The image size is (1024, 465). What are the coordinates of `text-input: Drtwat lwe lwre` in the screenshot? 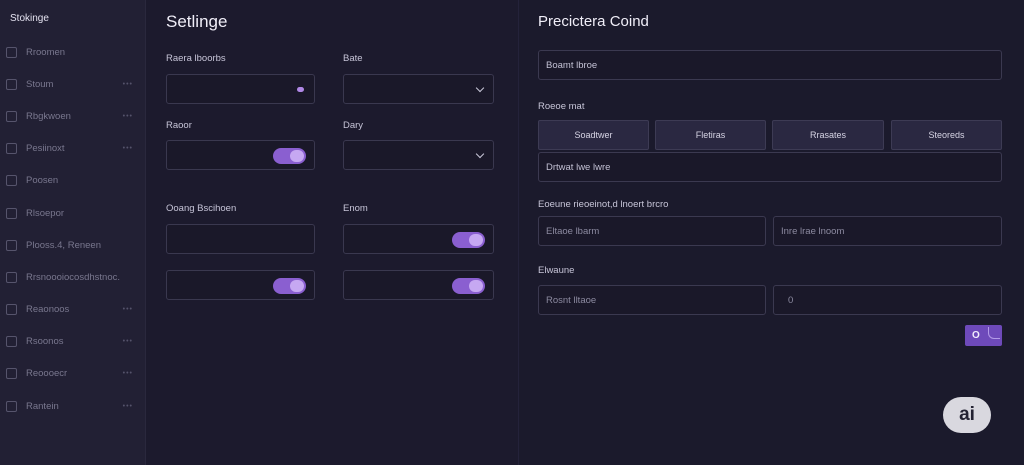 It's located at (770, 167).